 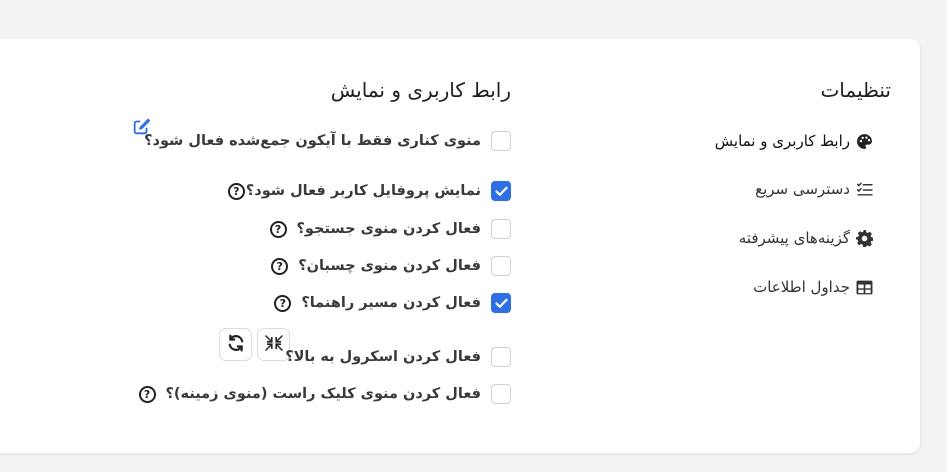 I want to click on palette-icon, so click(x=864, y=141).